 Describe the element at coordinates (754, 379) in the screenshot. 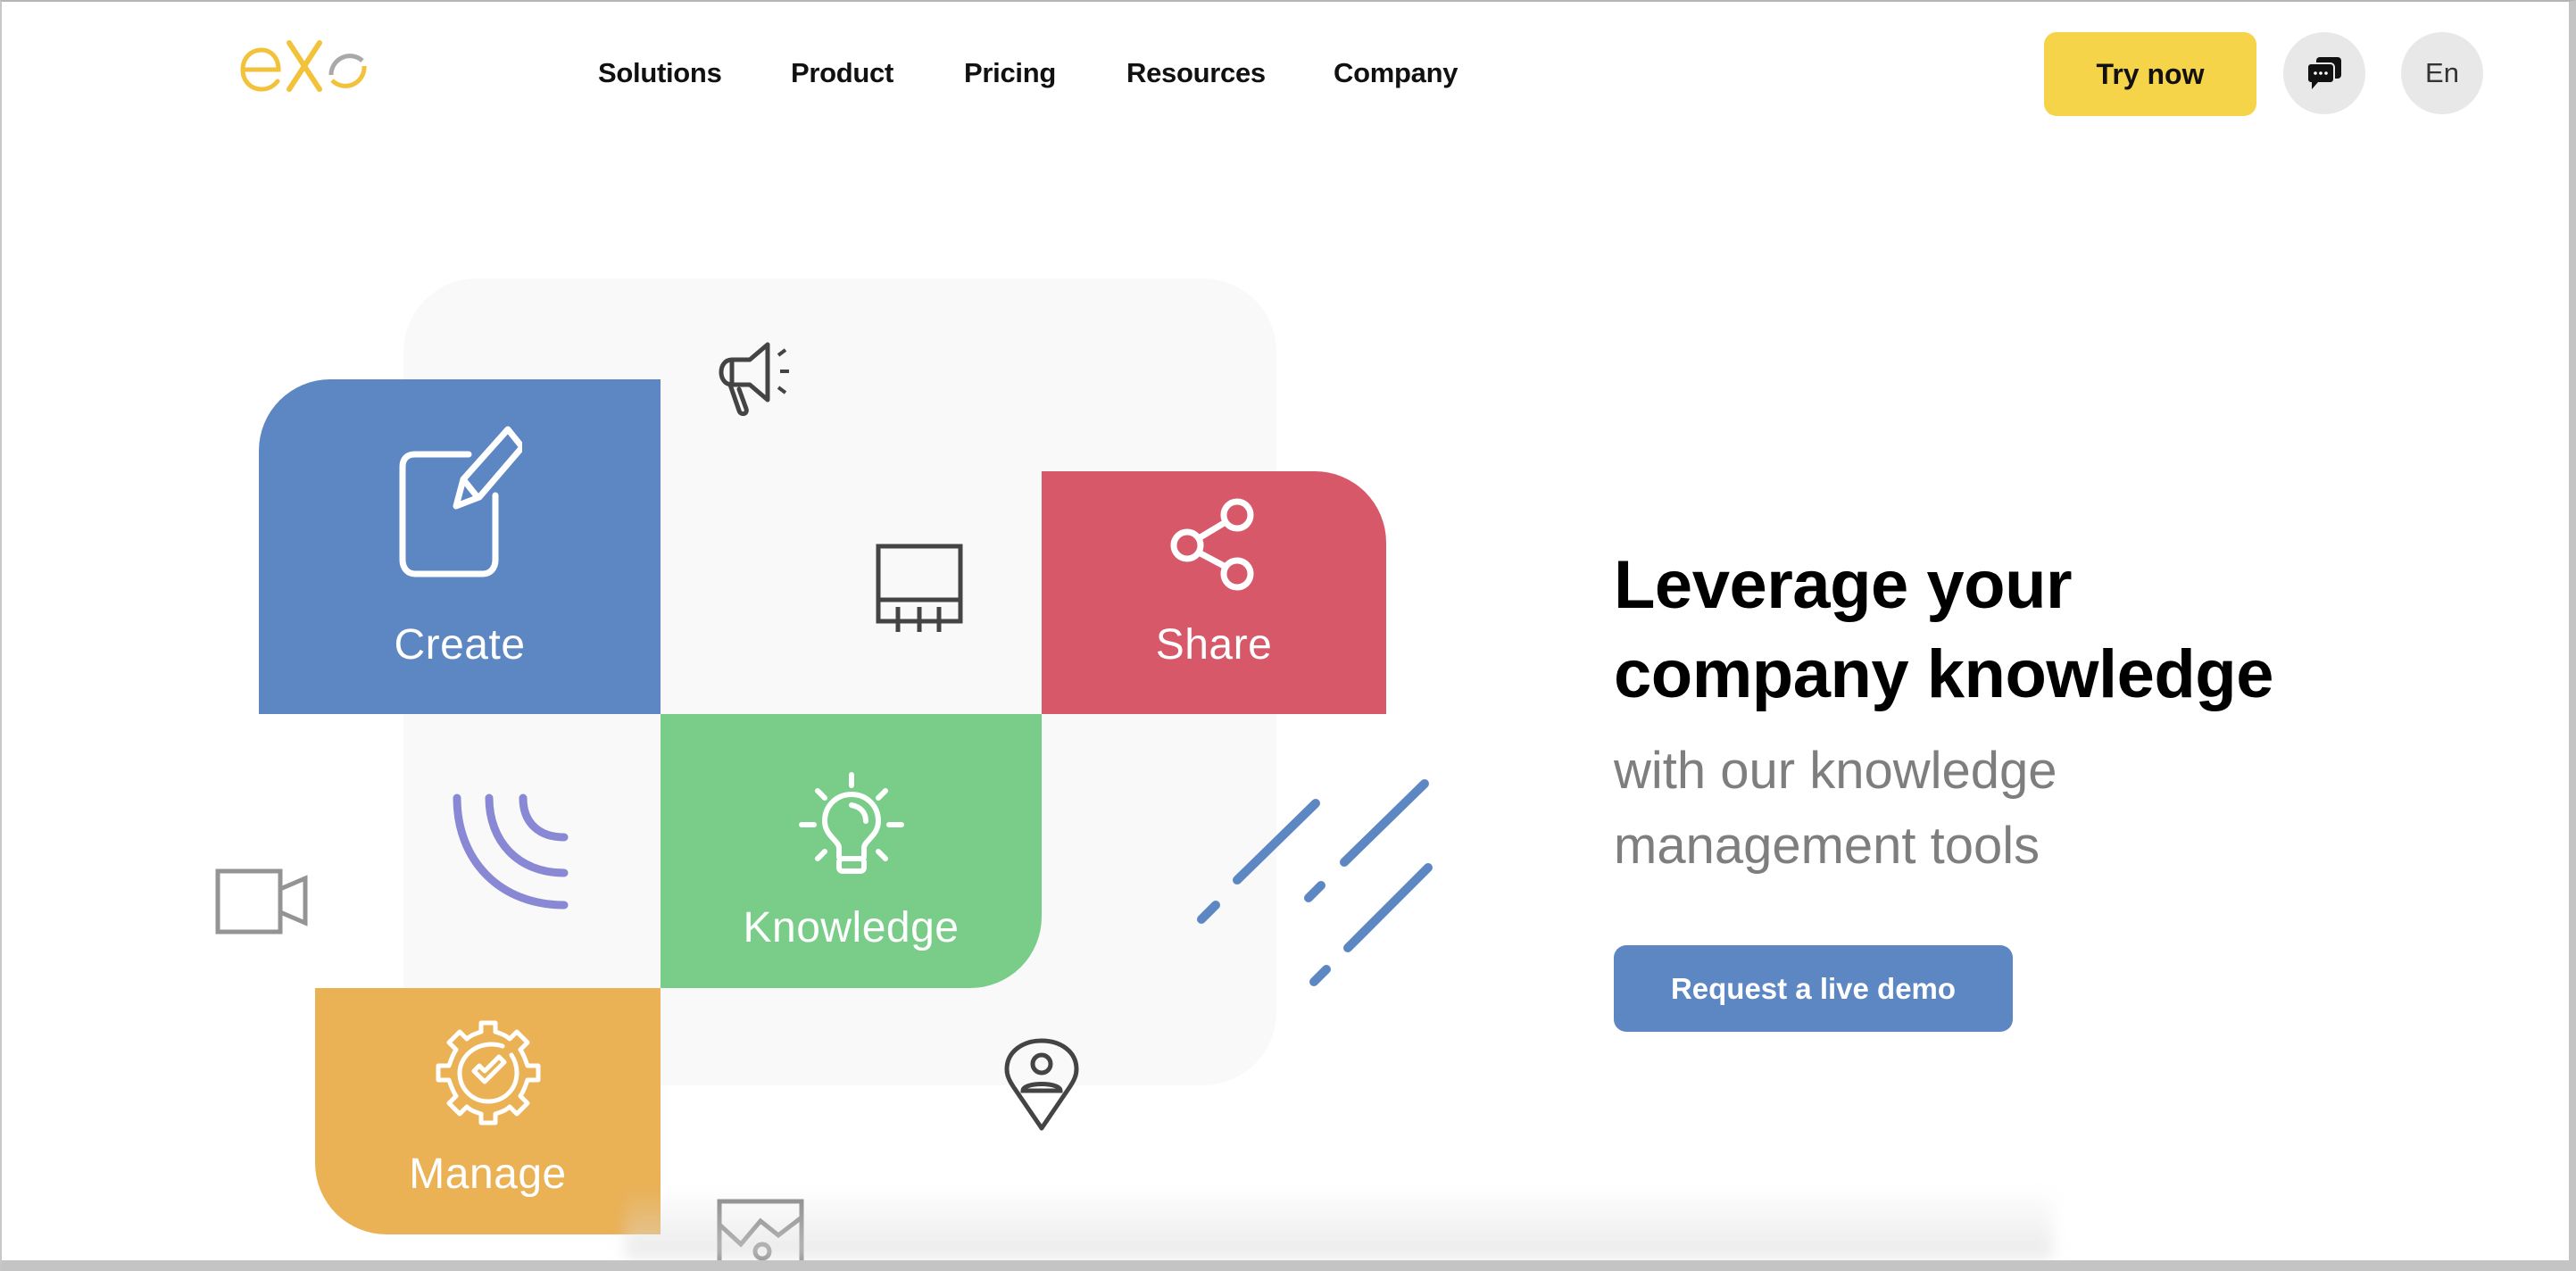

I see `megaphone-icon` at that location.